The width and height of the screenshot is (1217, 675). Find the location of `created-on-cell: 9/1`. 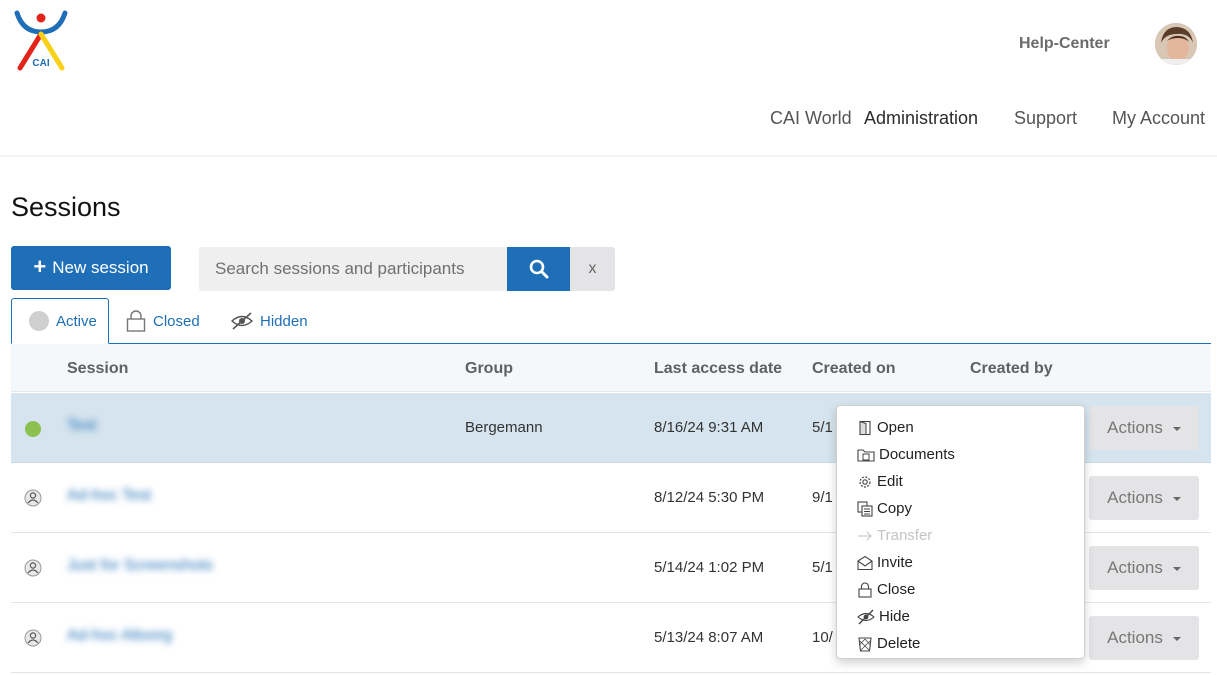

created-on-cell: 9/1 is located at coordinates (822, 497).